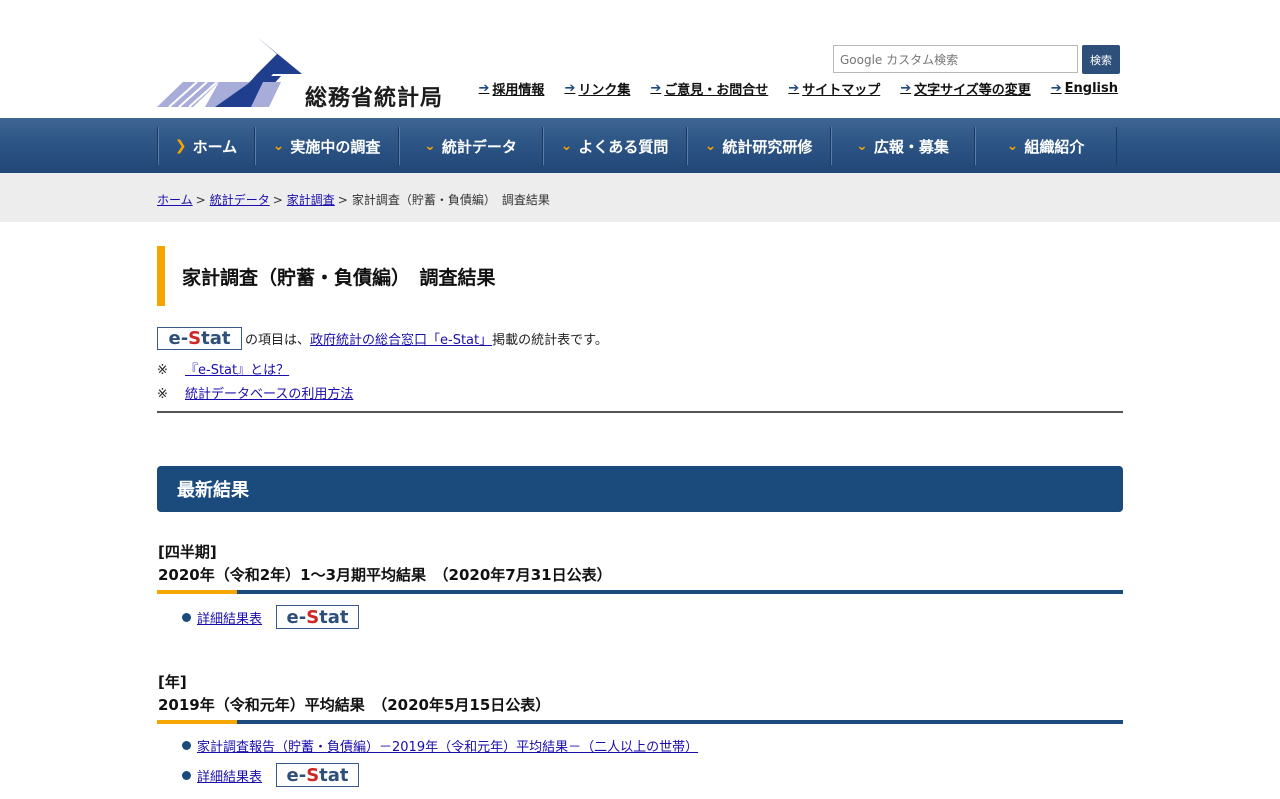 The height and width of the screenshot is (799, 1280). I want to click on note-db-usage: ※ 統計データベースの利用方法, so click(255, 394).